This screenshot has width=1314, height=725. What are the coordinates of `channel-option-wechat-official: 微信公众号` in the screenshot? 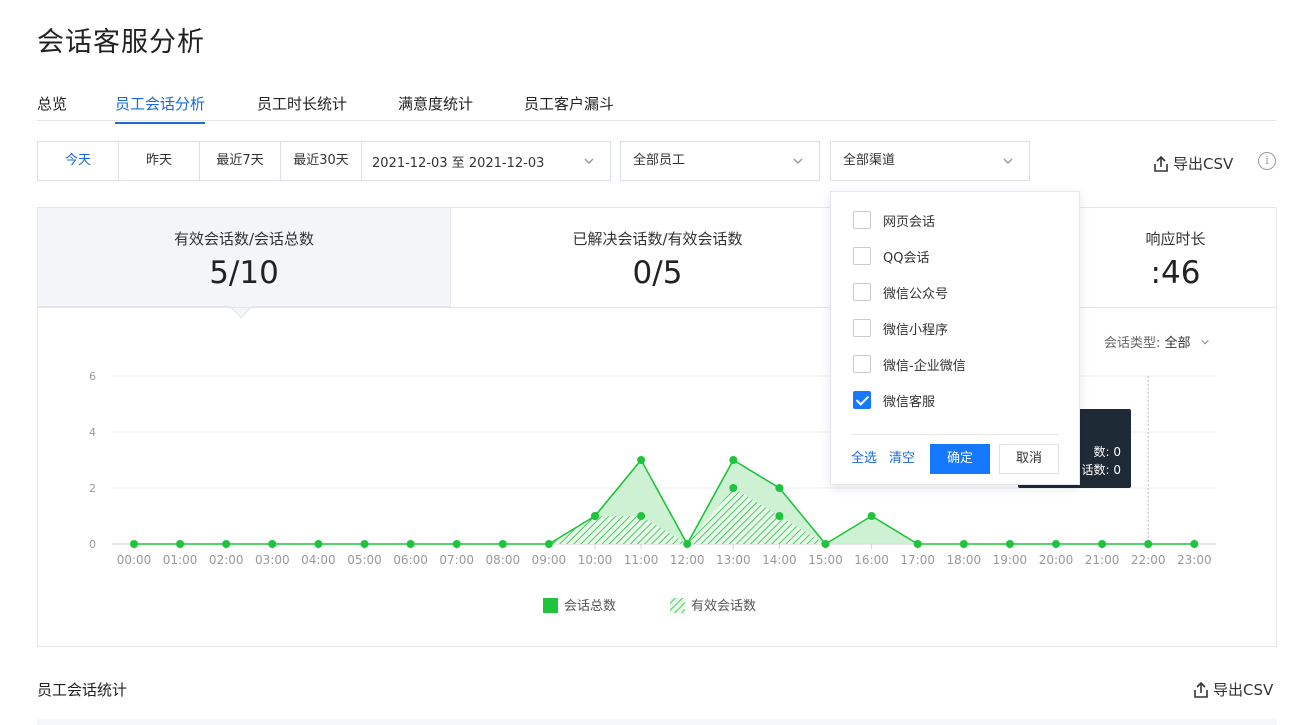 It's located at (900, 292).